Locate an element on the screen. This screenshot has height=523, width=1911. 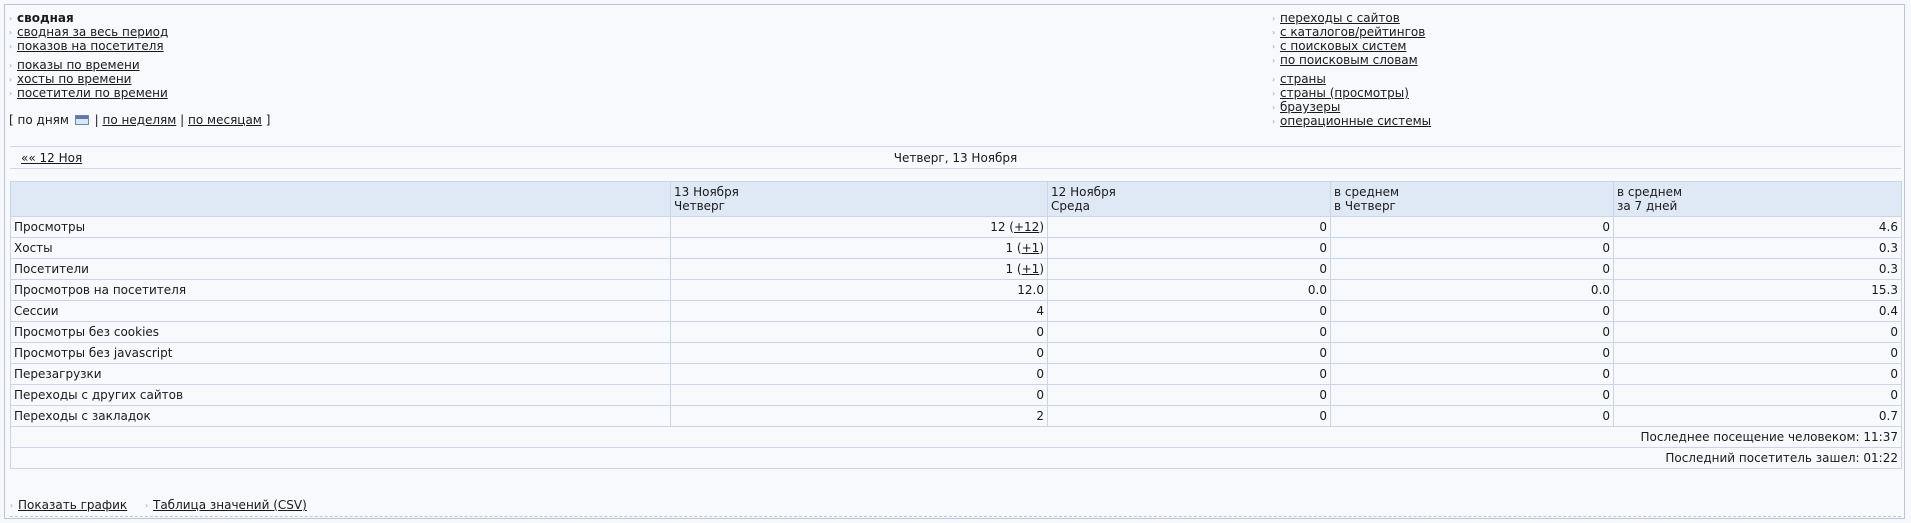
menu-item-referrers-catalogs: › с каталогов/рейтингов is located at coordinates (1351, 32).